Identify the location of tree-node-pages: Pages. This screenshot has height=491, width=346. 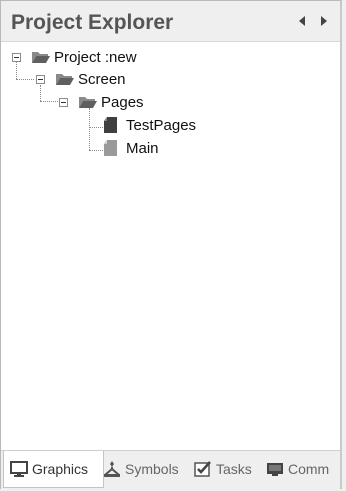
(111, 102).